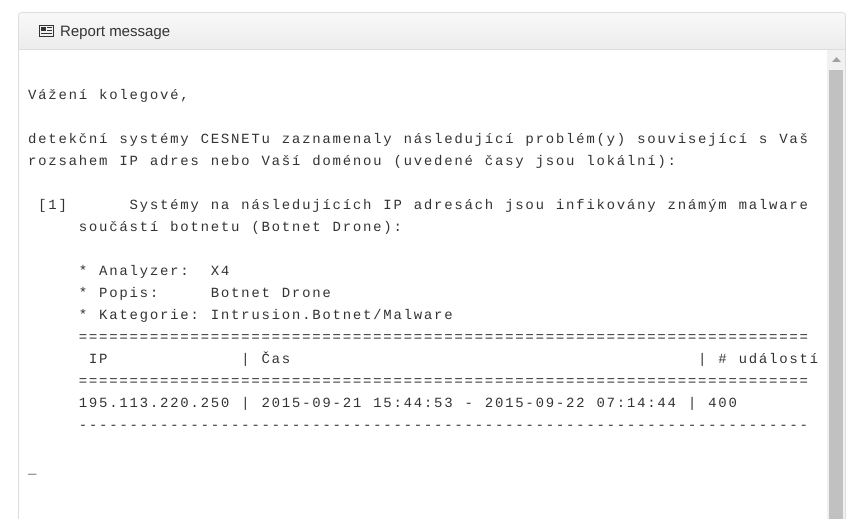 This screenshot has width=861, height=519. I want to click on message-line: ------------------------------------------------------------------------, so click(444, 426).